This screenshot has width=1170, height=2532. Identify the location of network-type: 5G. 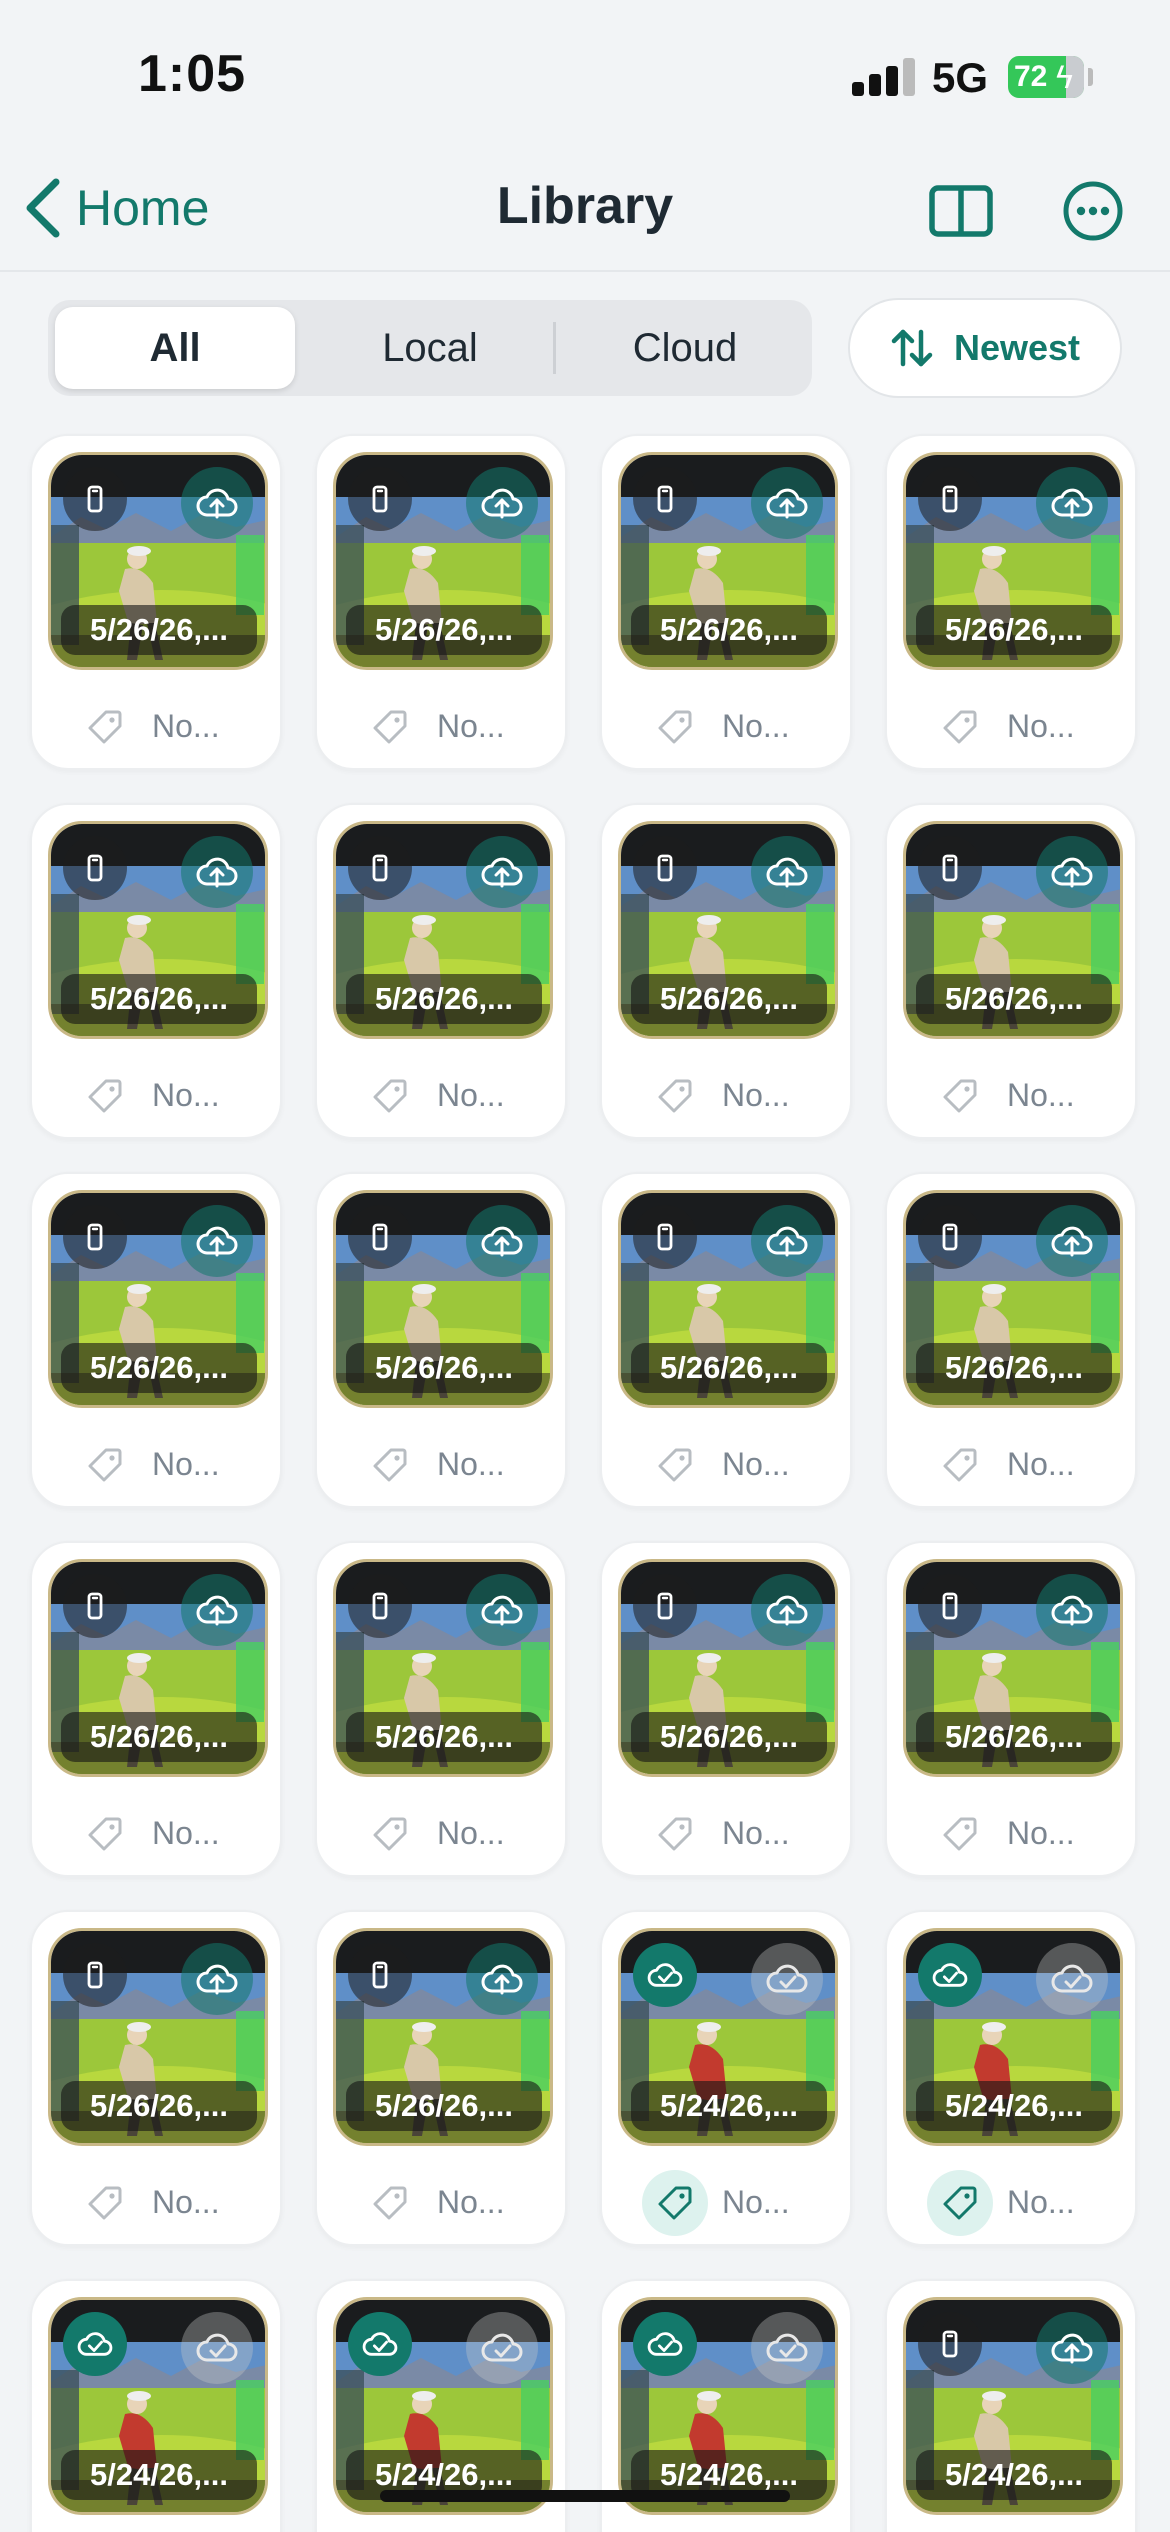
(960, 77).